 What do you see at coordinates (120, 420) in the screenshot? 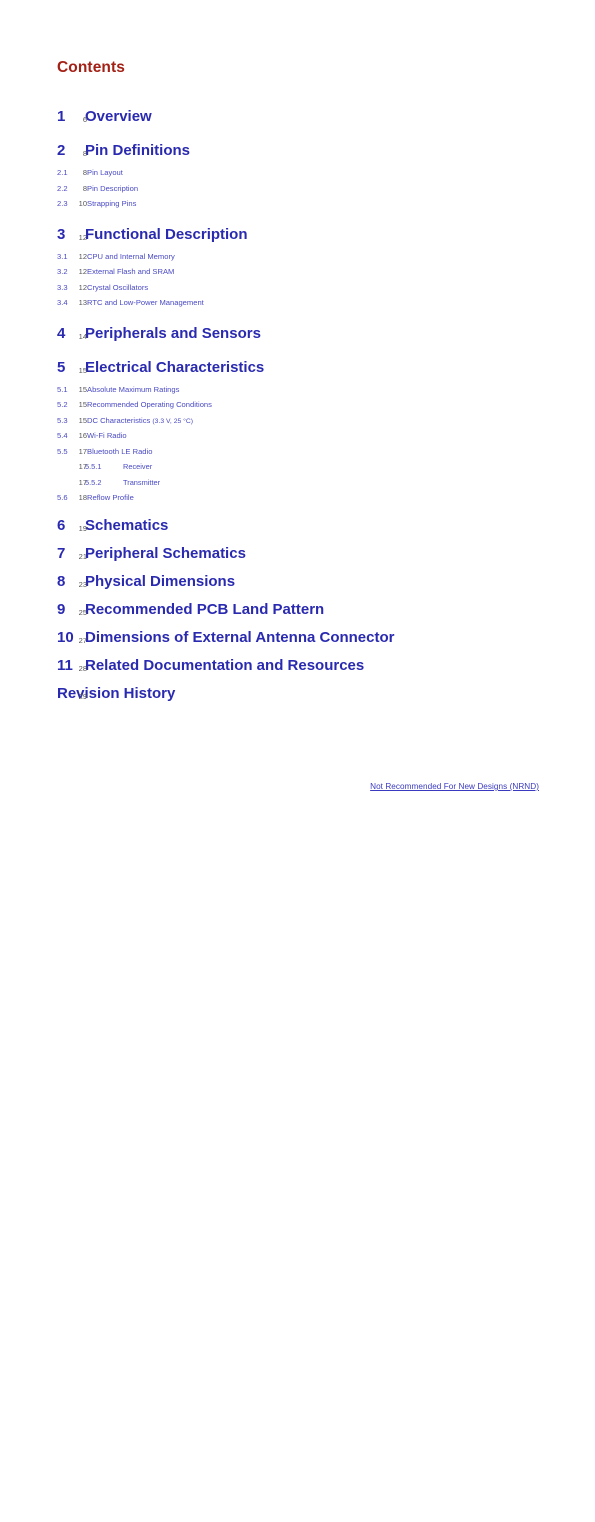
I see `toc-entry-label-text: DC Characteristics` at bounding box center [120, 420].